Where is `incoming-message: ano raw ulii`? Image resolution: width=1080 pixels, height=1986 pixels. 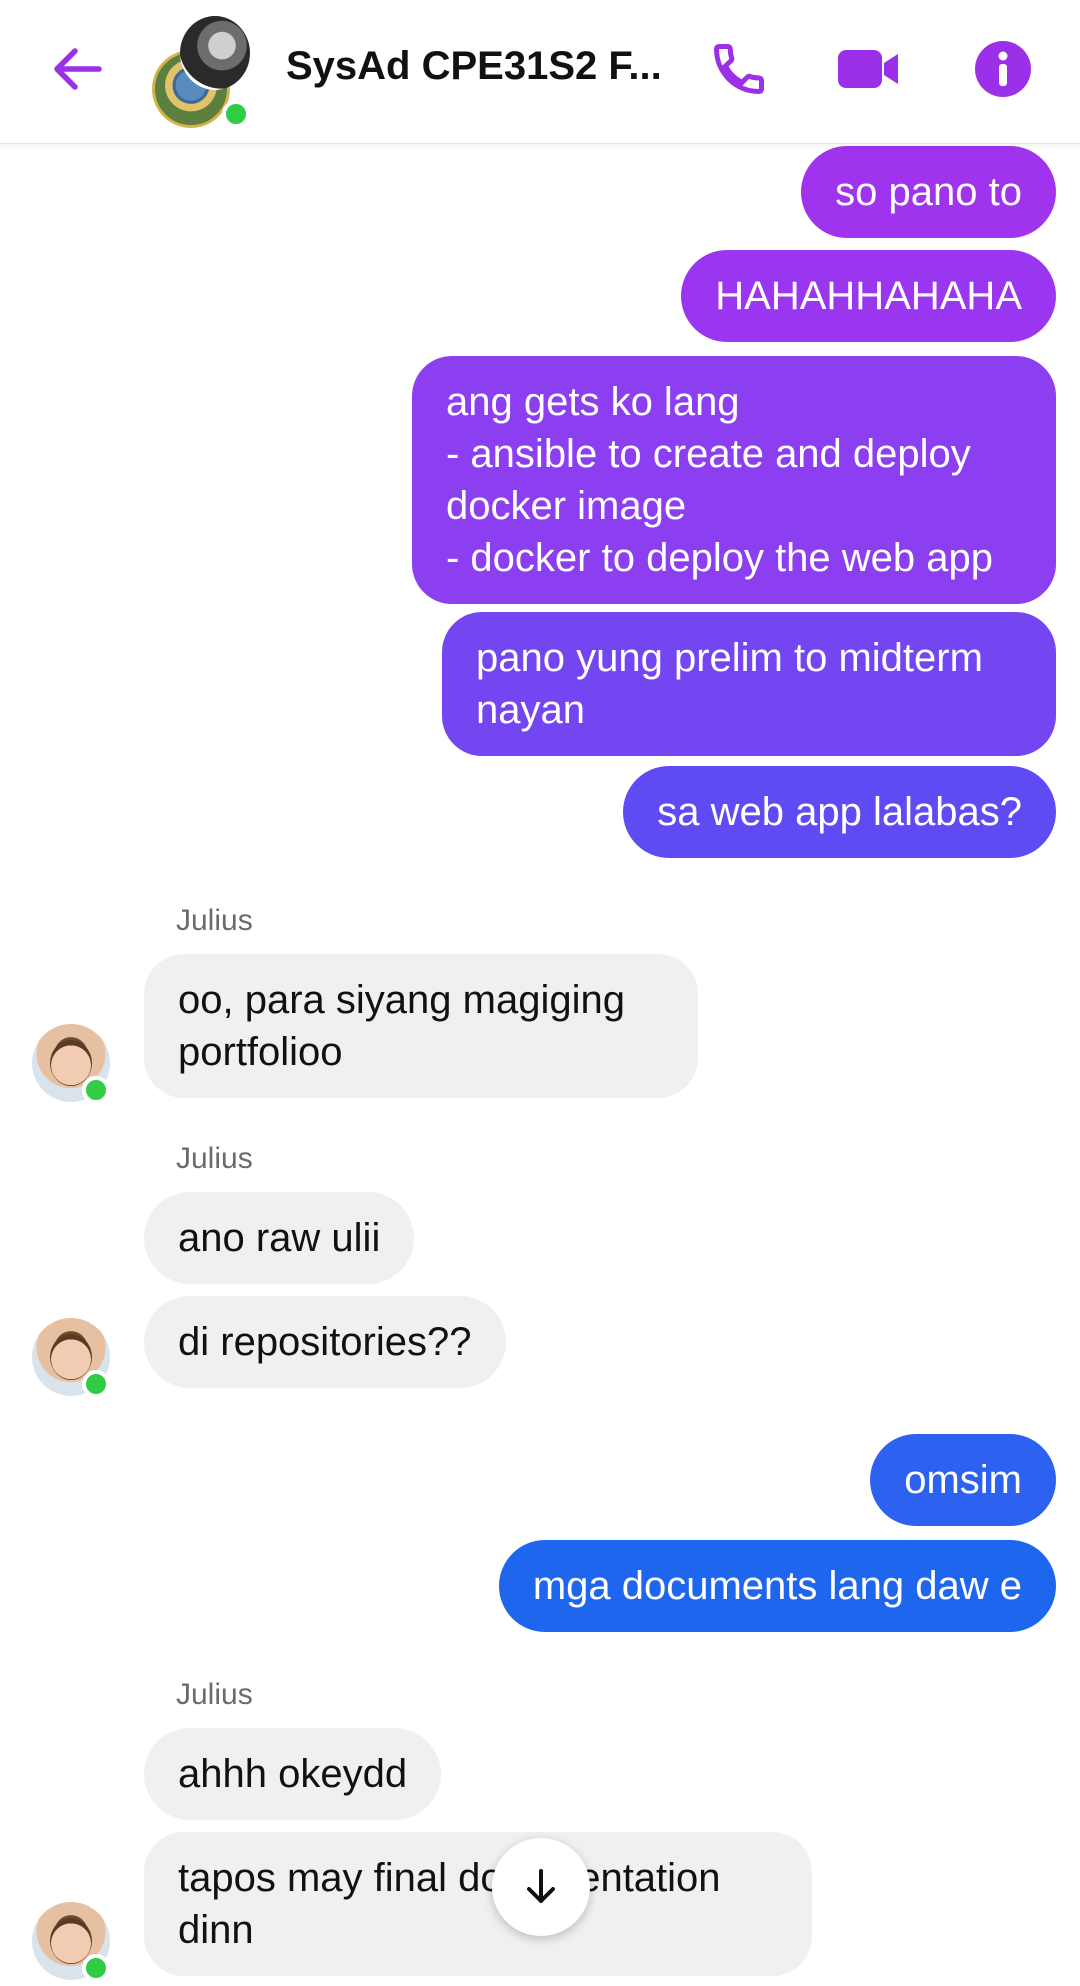
incoming-message: ano raw ulii is located at coordinates (279, 1238).